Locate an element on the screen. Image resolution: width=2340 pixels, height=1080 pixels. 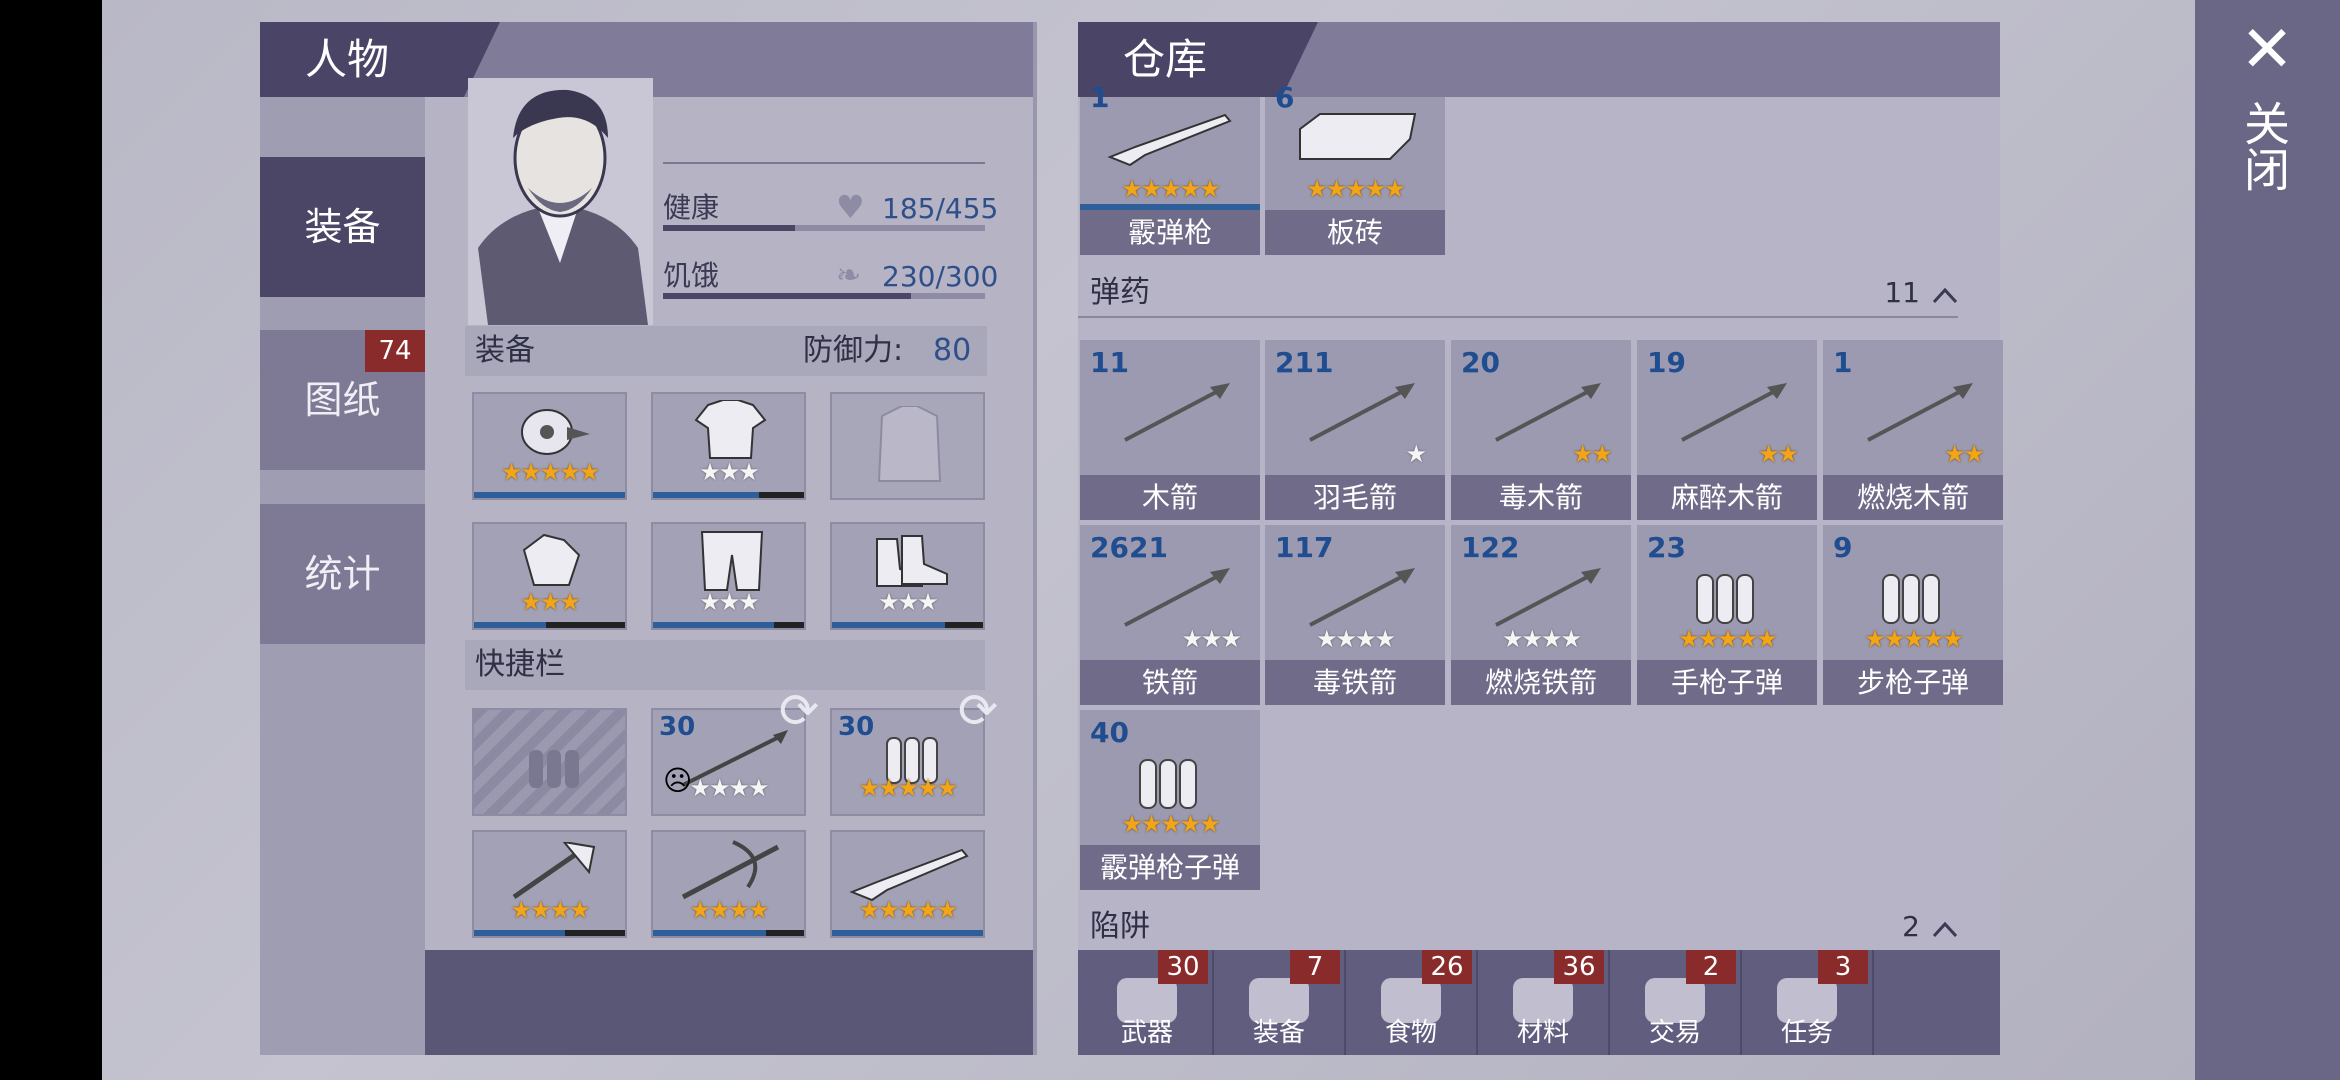
trap-section-header: 陷阱 2 is located at coordinates (1518, 927).